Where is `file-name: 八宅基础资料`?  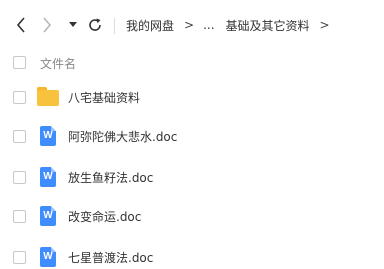
file-name: 八宅基础资料 is located at coordinates (104, 97).